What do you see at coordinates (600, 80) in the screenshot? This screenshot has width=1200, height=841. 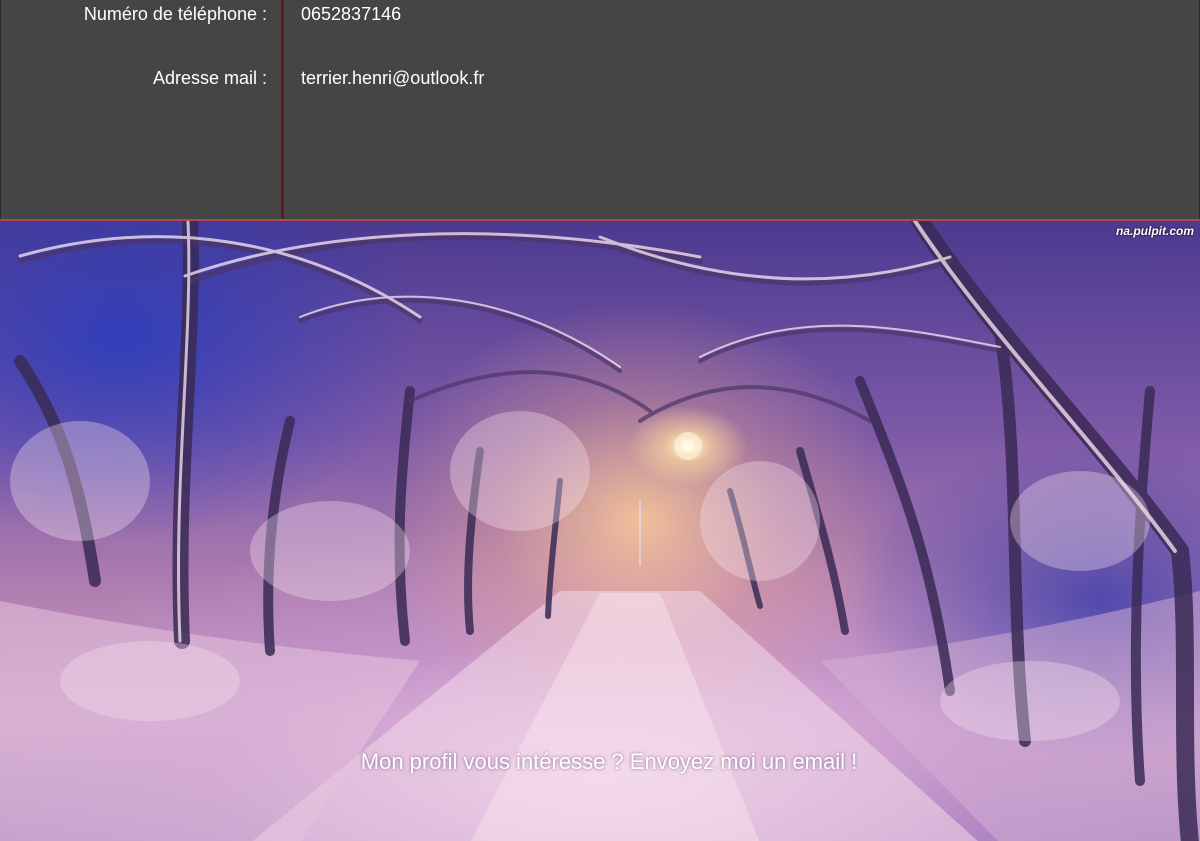 I see `email-row: Adresse mail : terrier.henri@outlook.fr` at bounding box center [600, 80].